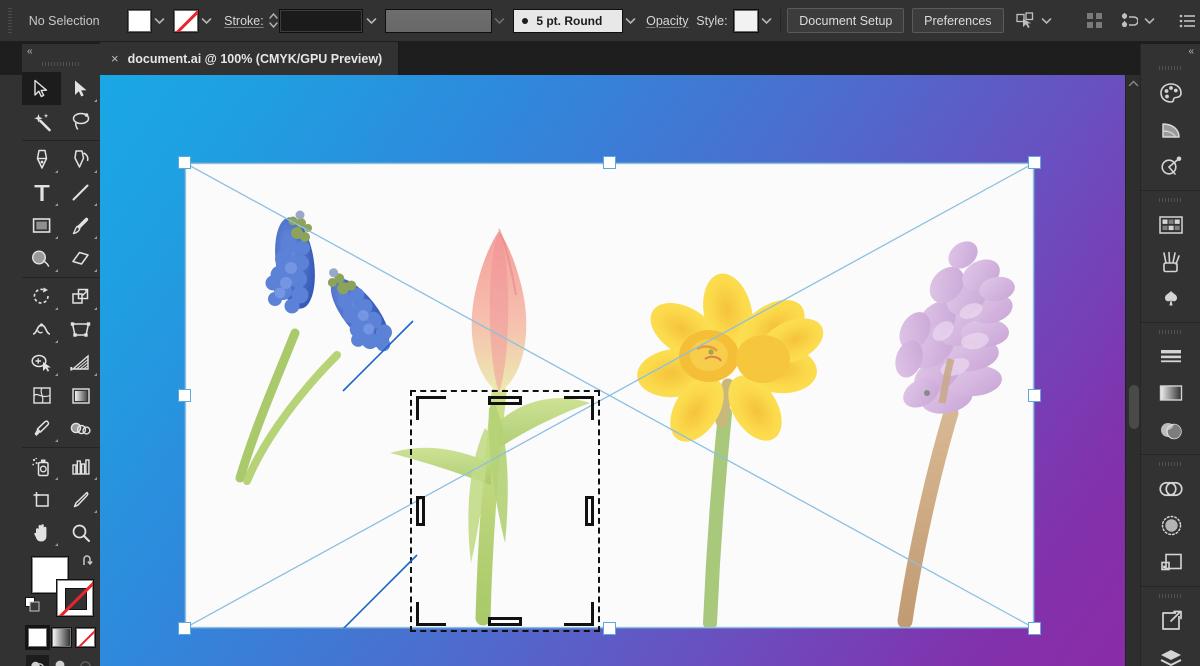  What do you see at coordinates (1170, 393) in the screenshot?
I see `gradient-panel-icon` at bounding box center [1170, 393].